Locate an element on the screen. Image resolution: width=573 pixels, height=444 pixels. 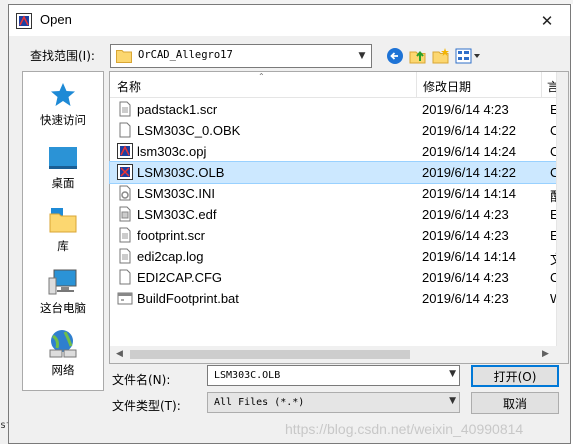
vertical-scrollbar is located at coordinates (562, 209).